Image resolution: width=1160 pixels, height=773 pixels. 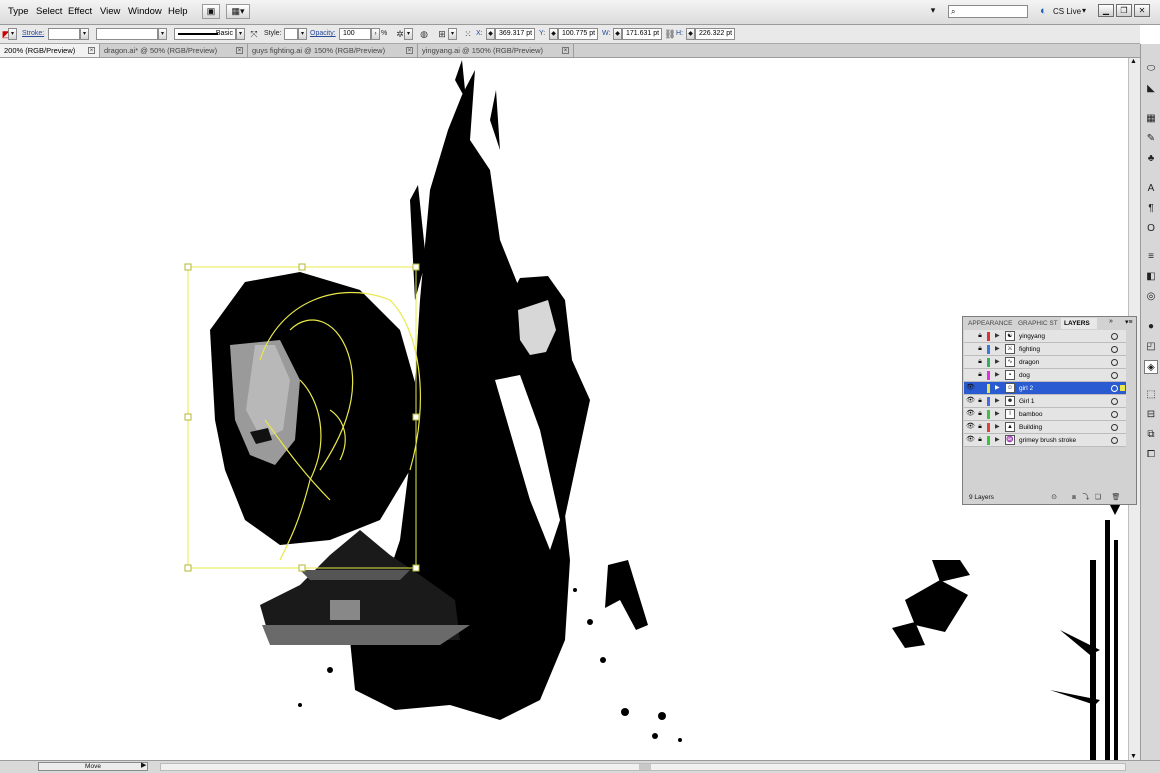 What do you see at coordinates (1151, 327) in the screenshot?
I see `appearance-icon: ●` at bounding box center [1151, 327].